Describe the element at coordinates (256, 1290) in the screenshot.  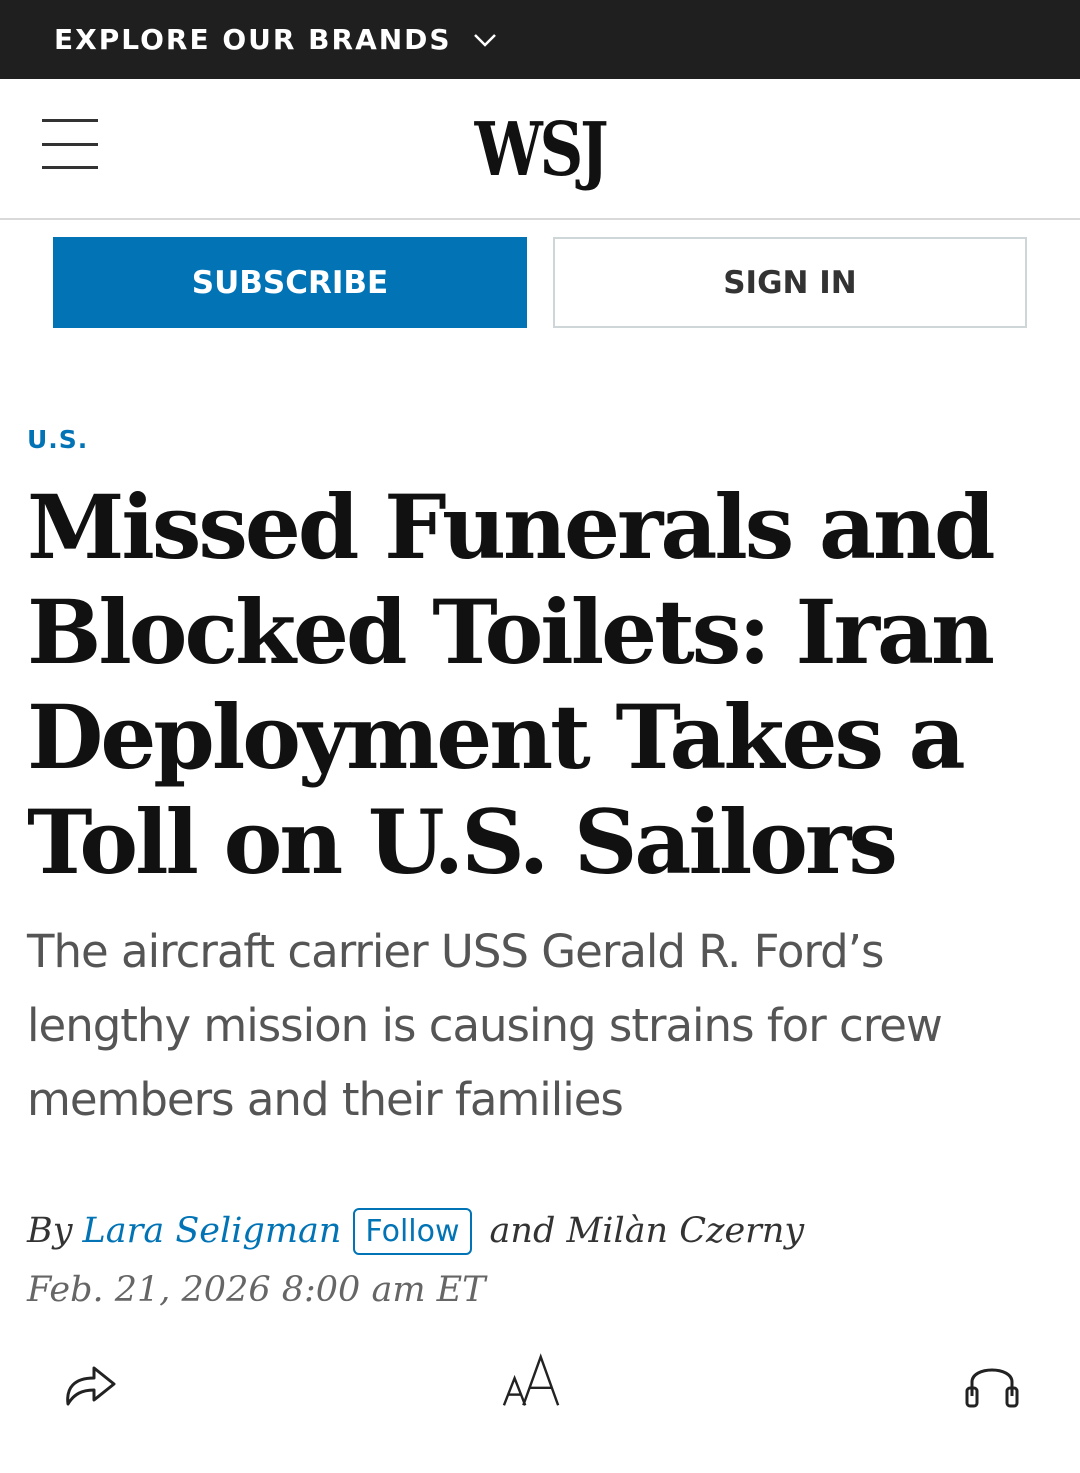
I see `article-timestamp: Feb. 21, 2026 8:00 am ET` at that location.